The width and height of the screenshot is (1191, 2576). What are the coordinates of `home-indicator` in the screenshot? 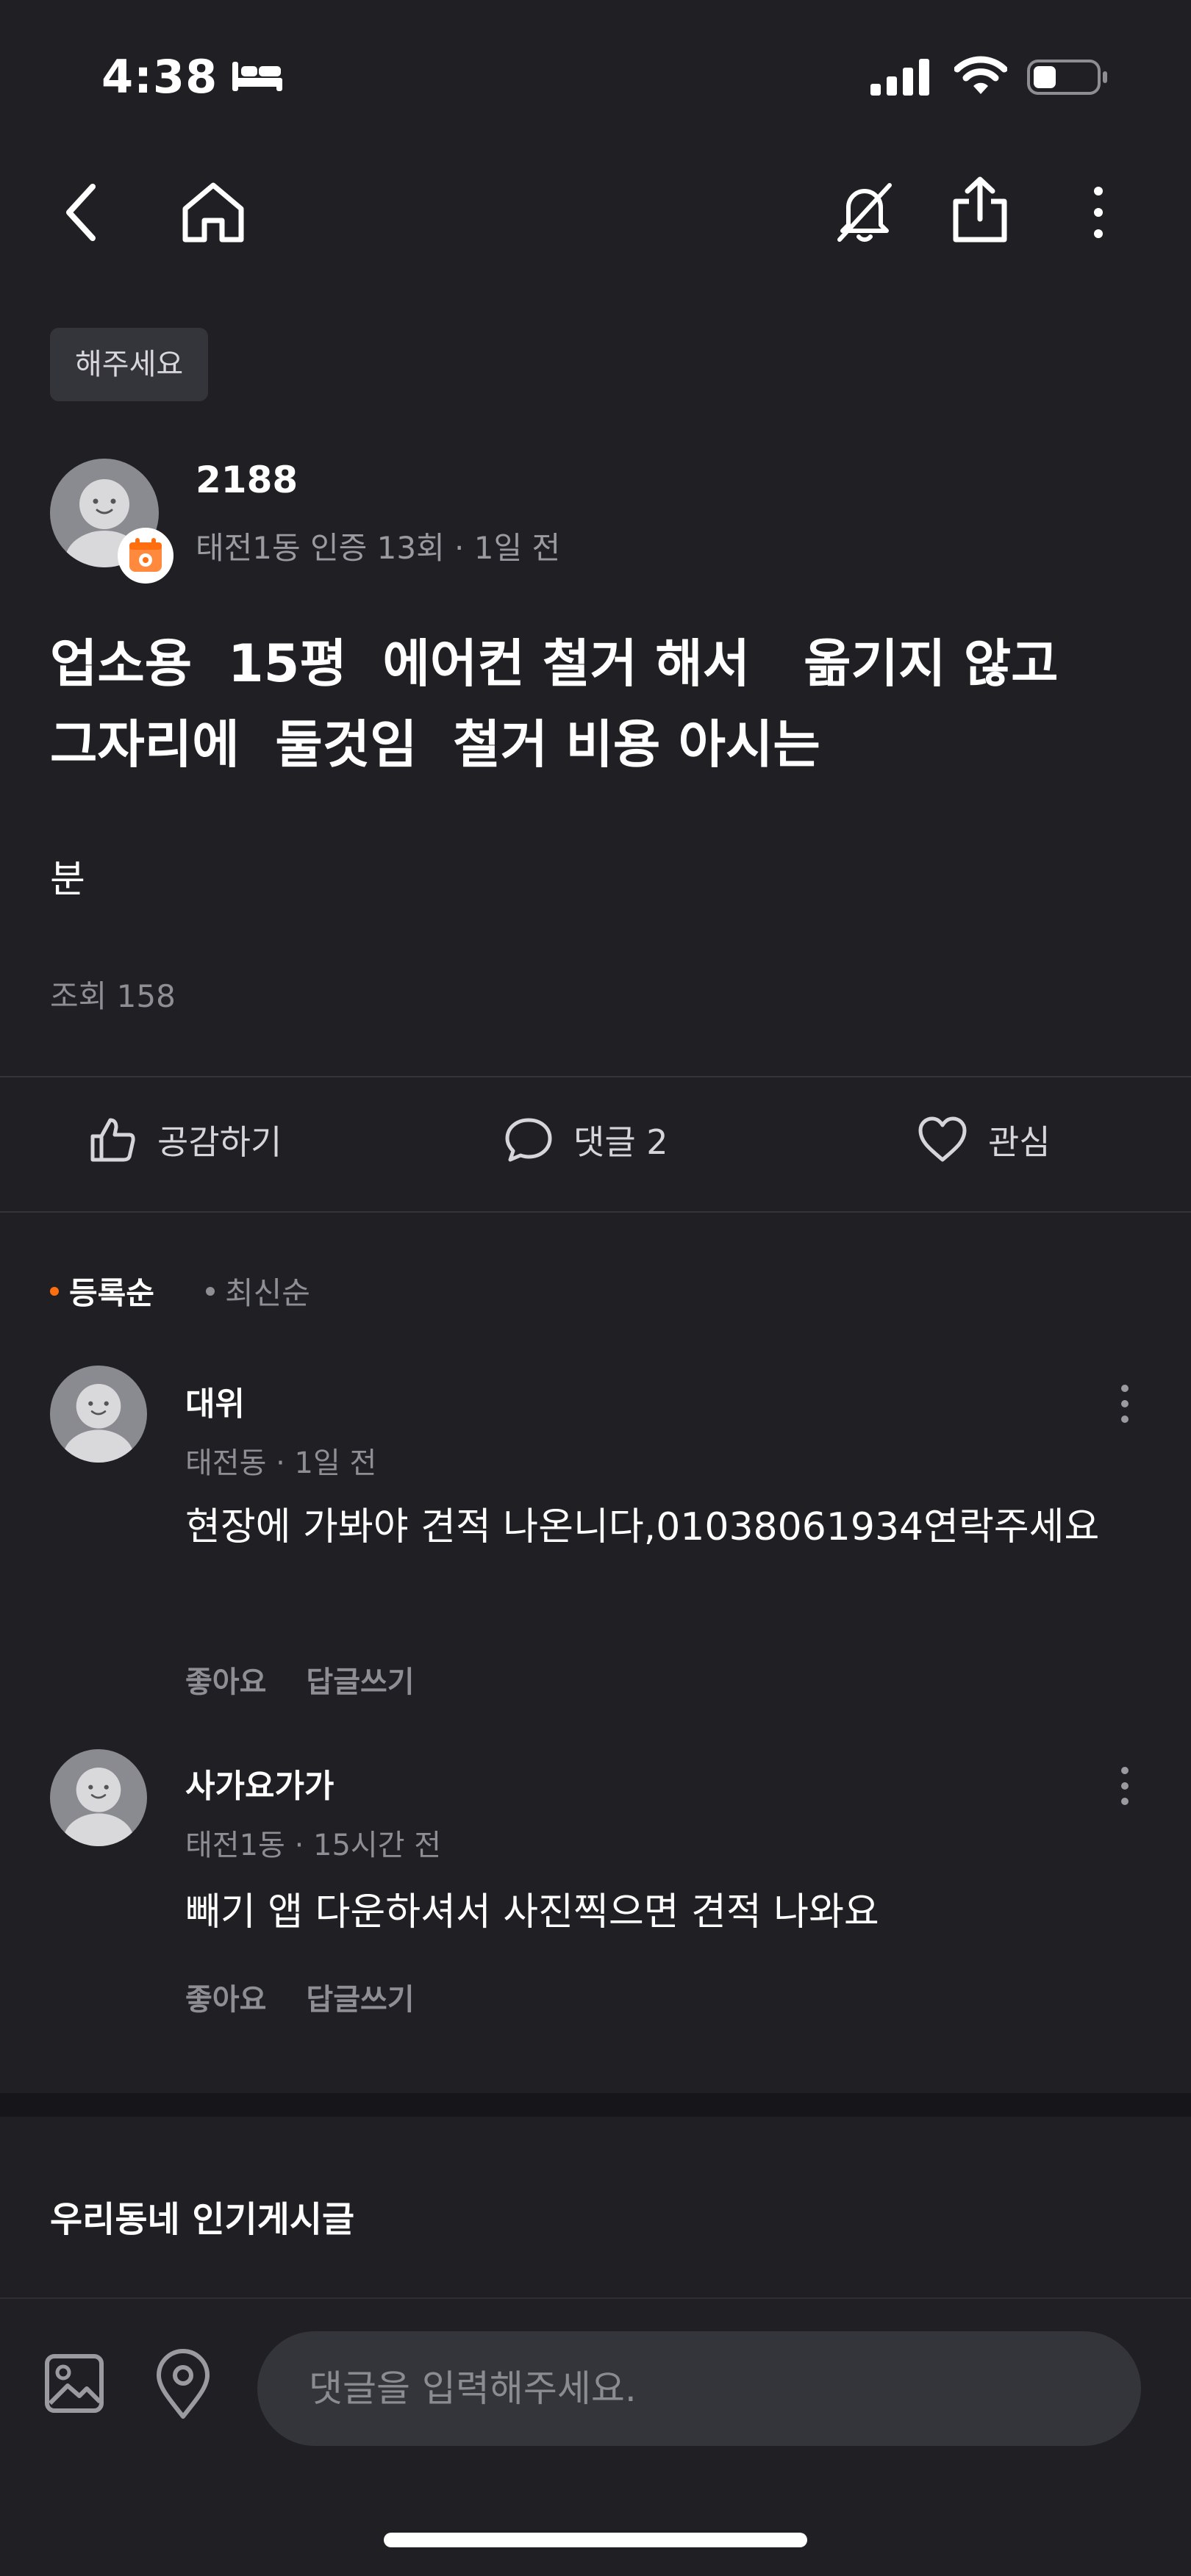 It's located at (595, 2540).